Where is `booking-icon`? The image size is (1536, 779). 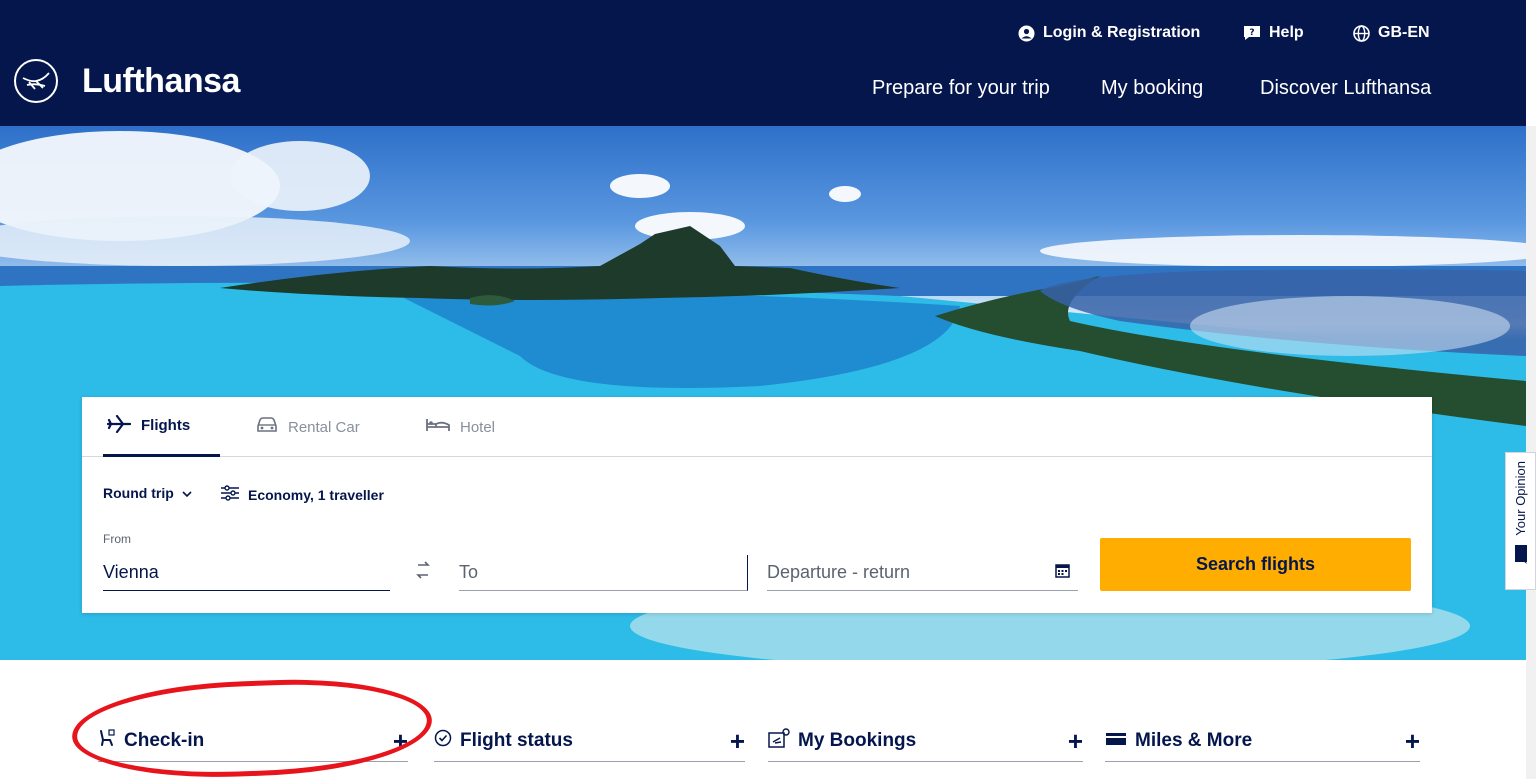
booking-icon is located at coordinates (779, 740).